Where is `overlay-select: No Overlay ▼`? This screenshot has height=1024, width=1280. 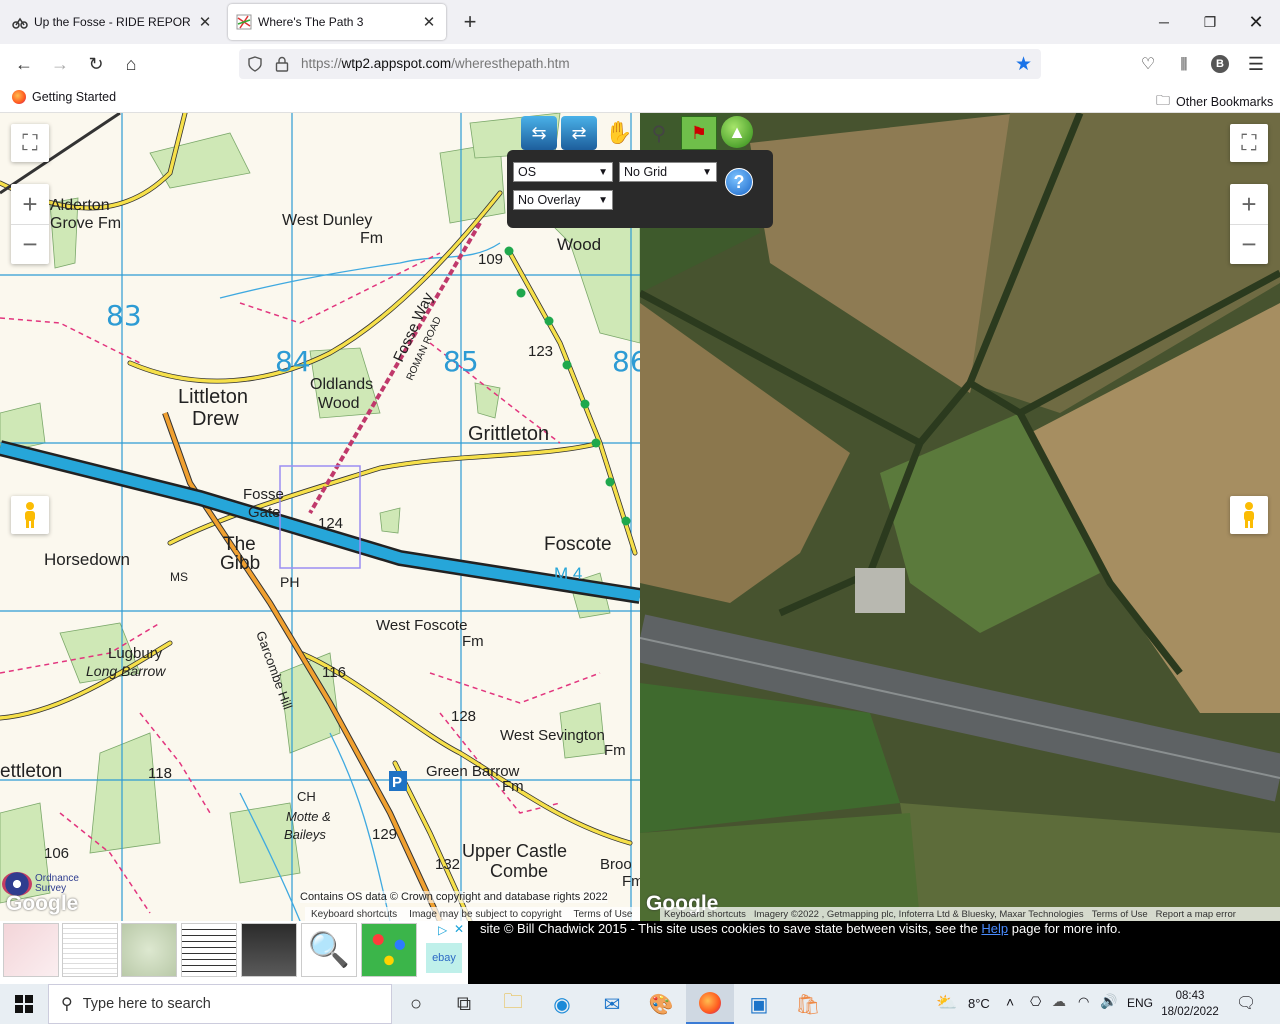
overlay-select: No Overlay ▼ is located at coordinates (563, 200).